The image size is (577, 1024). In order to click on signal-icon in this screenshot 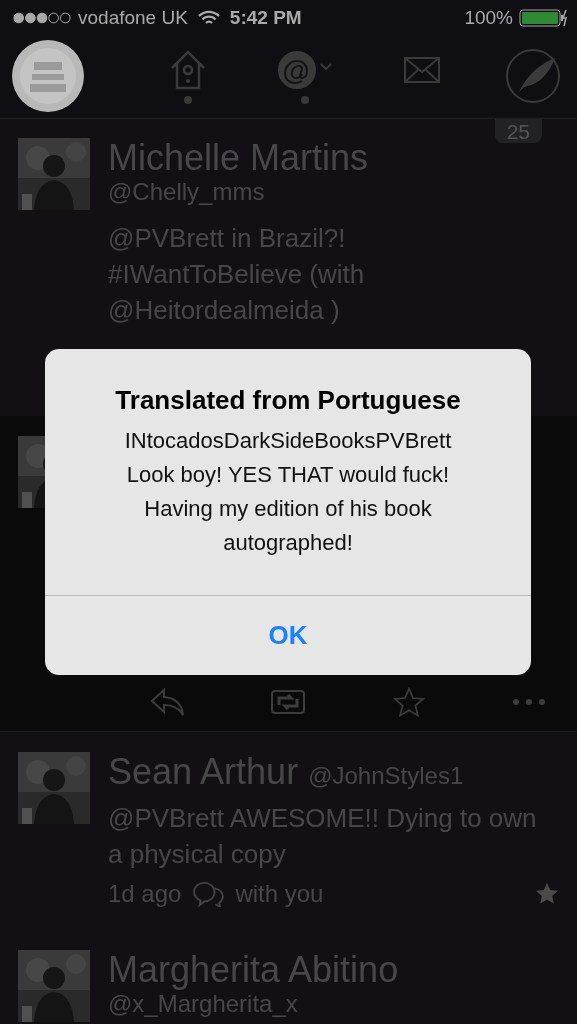, I will do `click(42, 18)`.